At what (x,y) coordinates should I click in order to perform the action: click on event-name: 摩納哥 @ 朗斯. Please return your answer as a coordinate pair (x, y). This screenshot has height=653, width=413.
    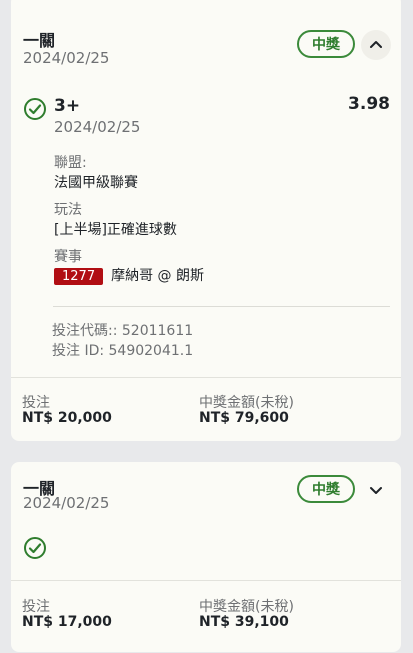
    Looking at the image, I should click on (157, 276).